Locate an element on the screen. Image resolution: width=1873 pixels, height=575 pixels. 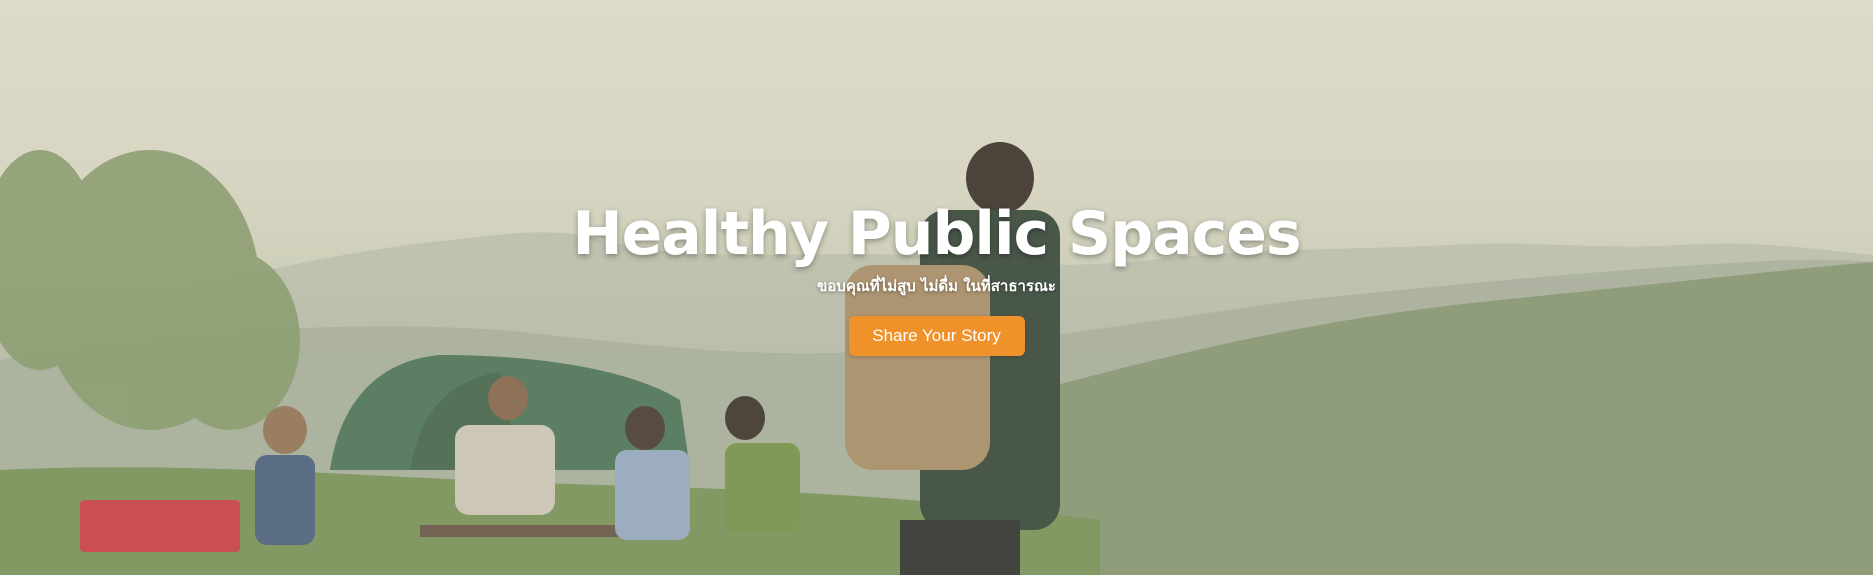
hero-subtitle: ขอบคุณที่ไม่สูบ ไม่ดื่ม ในที่สาธารณะ is located at coordinates (936, 286).